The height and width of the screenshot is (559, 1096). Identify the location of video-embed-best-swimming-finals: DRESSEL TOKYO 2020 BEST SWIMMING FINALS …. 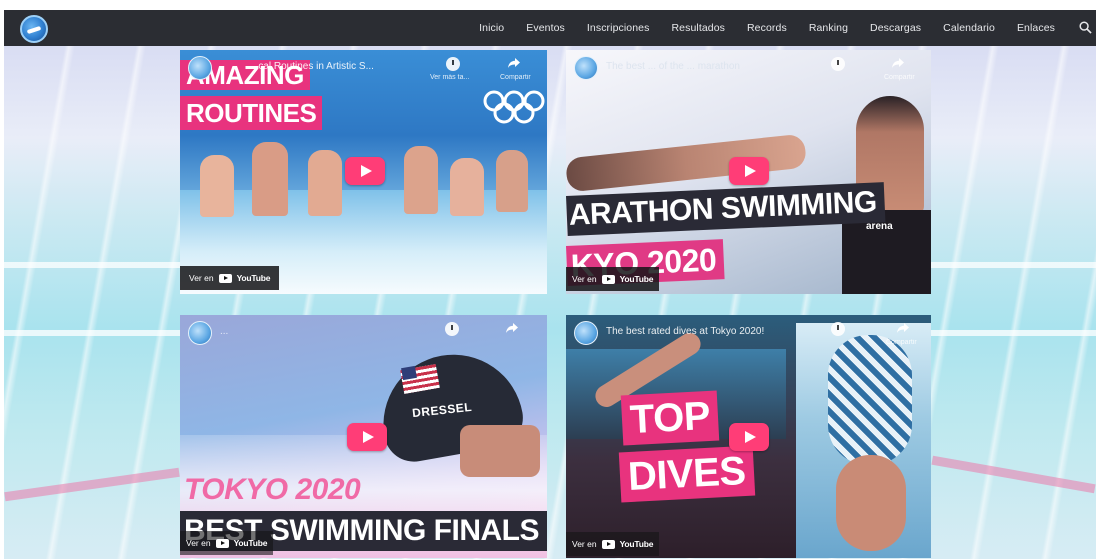
(363, 436).